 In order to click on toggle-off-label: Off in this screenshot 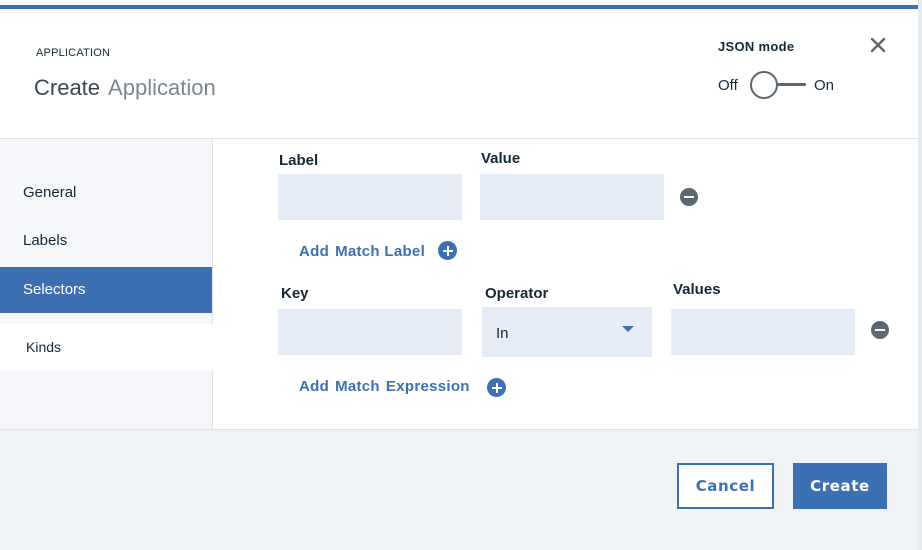, I will do `click(728, 85)`.